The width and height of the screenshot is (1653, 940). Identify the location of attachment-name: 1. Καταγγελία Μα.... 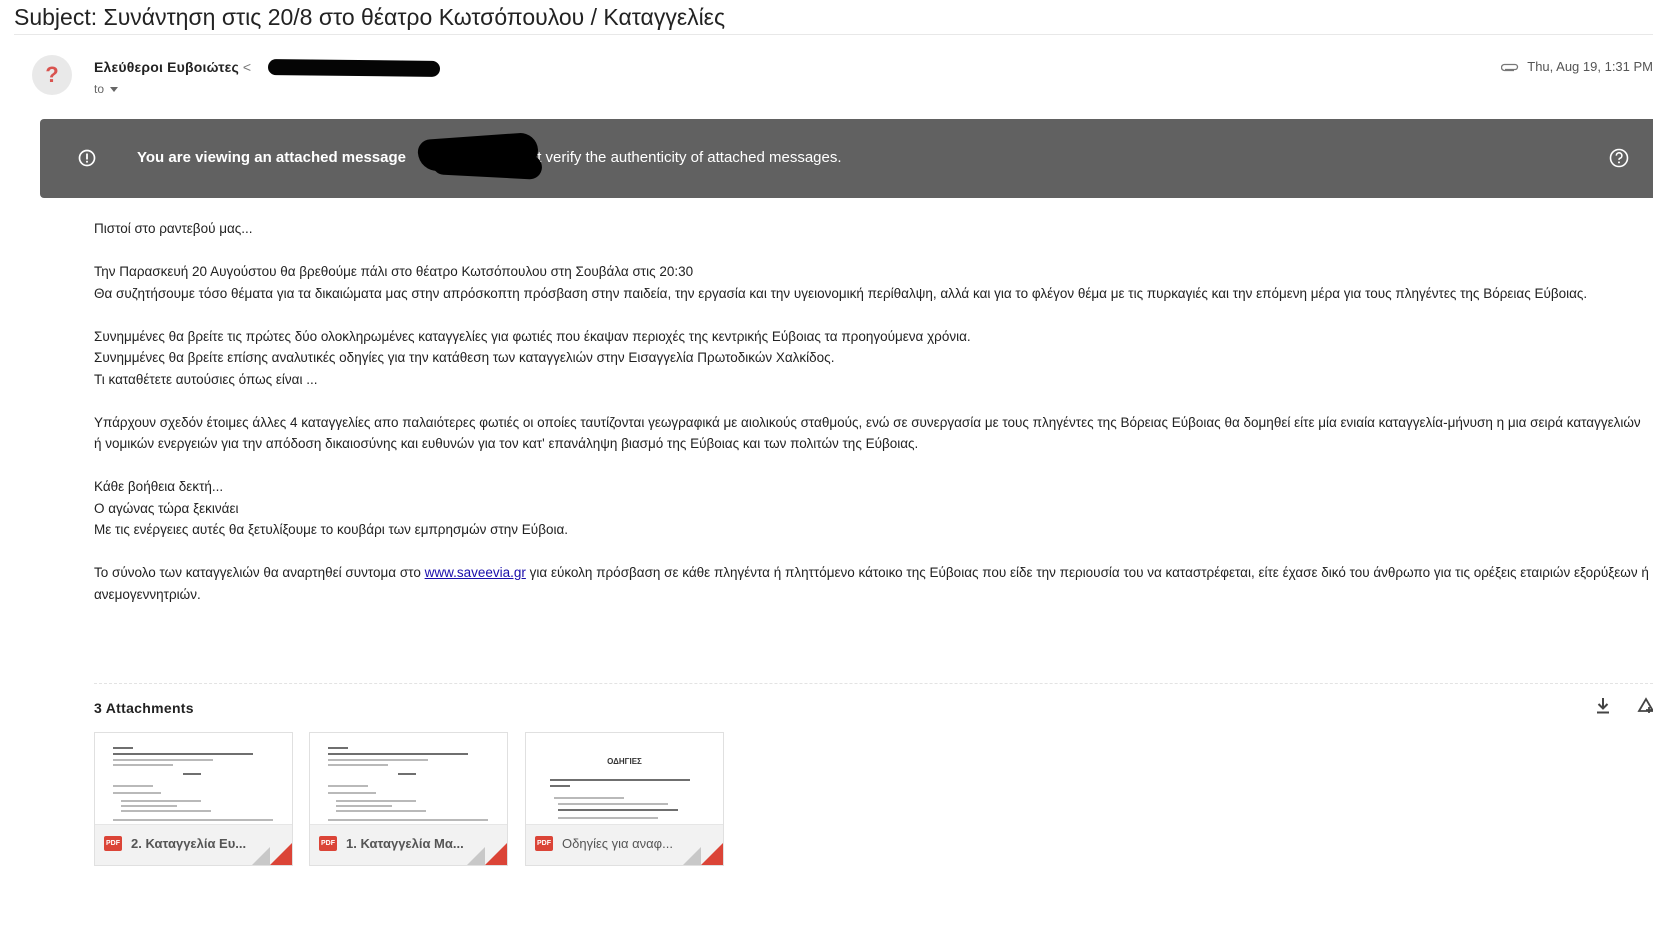
(405, 843).